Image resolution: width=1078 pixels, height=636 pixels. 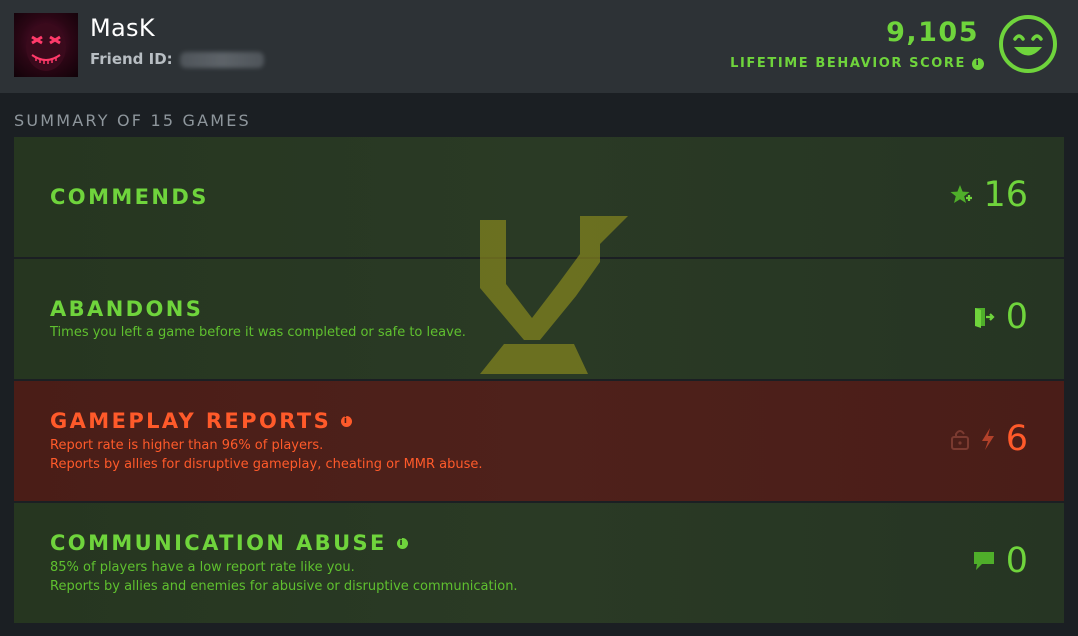 I want to click on commends-title: COMMENDS, so click(x=129, y=197).